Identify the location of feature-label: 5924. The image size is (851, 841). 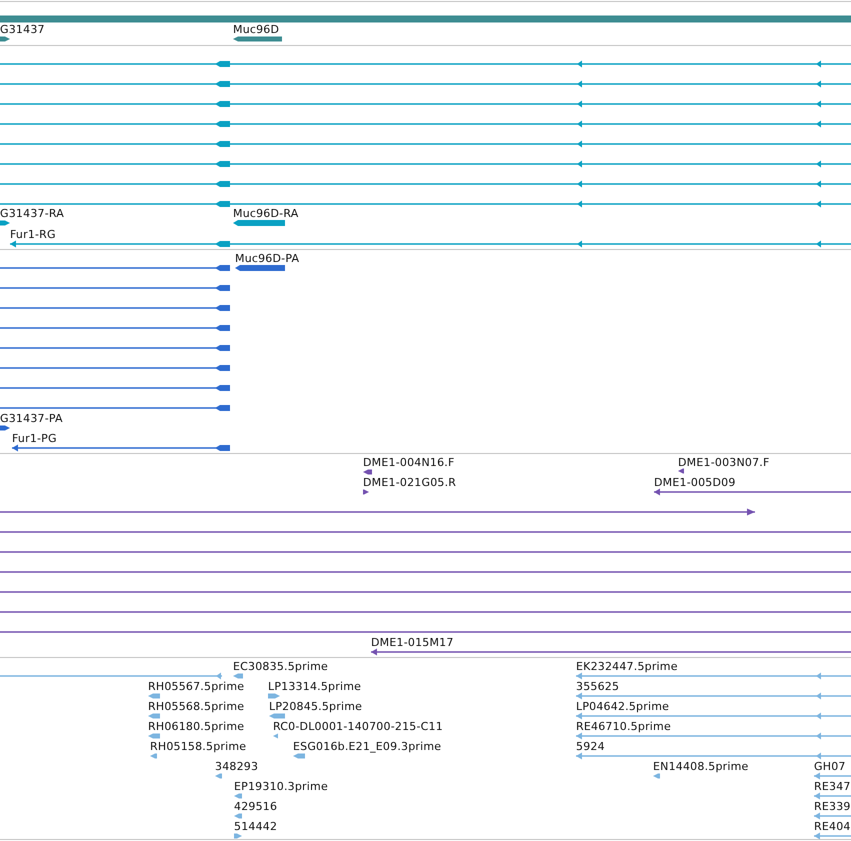
(590, 746).